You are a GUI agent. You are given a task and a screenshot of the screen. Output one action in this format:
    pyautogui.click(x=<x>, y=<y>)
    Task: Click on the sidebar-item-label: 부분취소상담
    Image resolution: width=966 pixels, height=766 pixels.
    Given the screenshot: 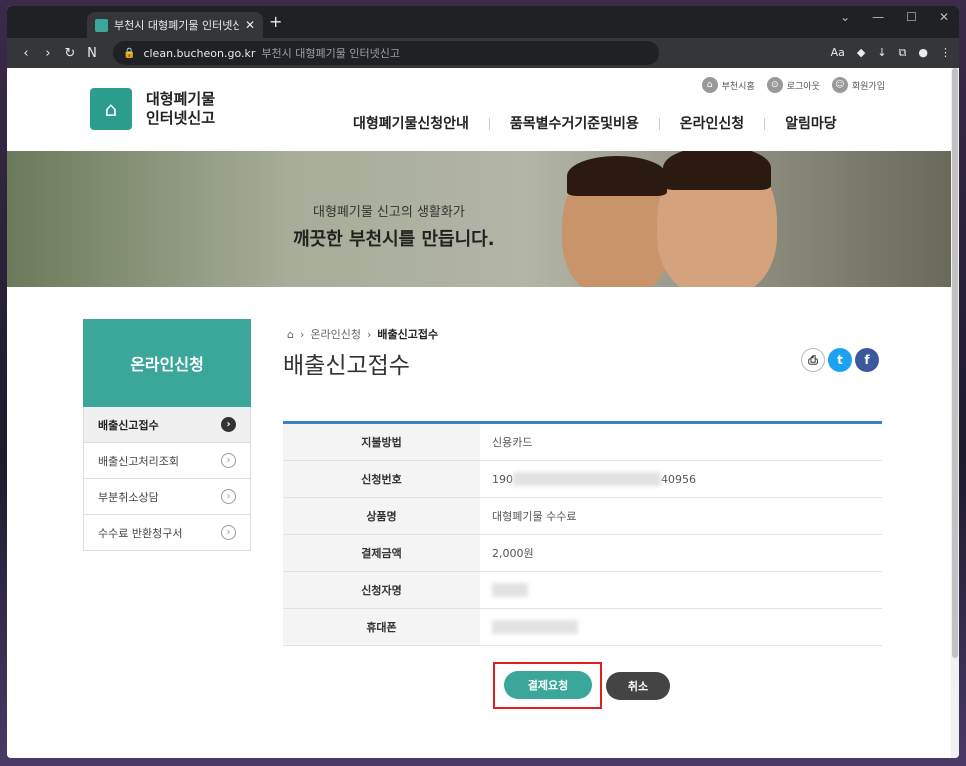 What is the action you would take?
    pyautogui.click(x=128, y=497)
    